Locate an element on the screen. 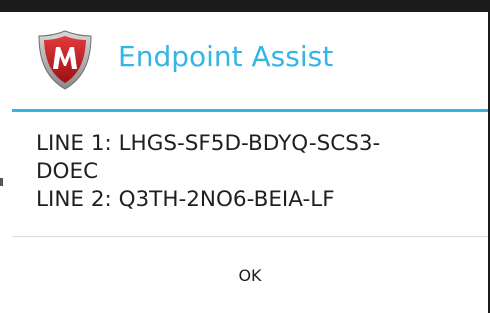  title-divider is located at coordinates (250, 110).